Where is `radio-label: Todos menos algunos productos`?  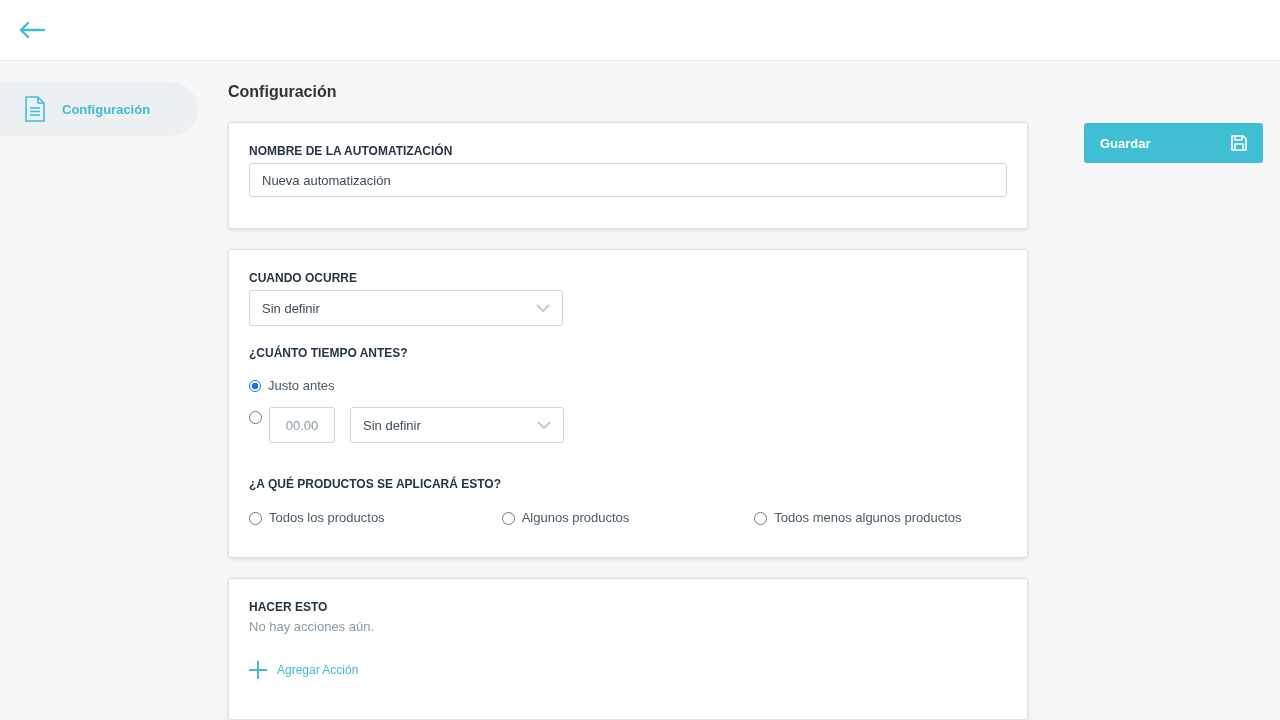
radio-label: Todos menos algunos productos is located at coordinates (868, 518).